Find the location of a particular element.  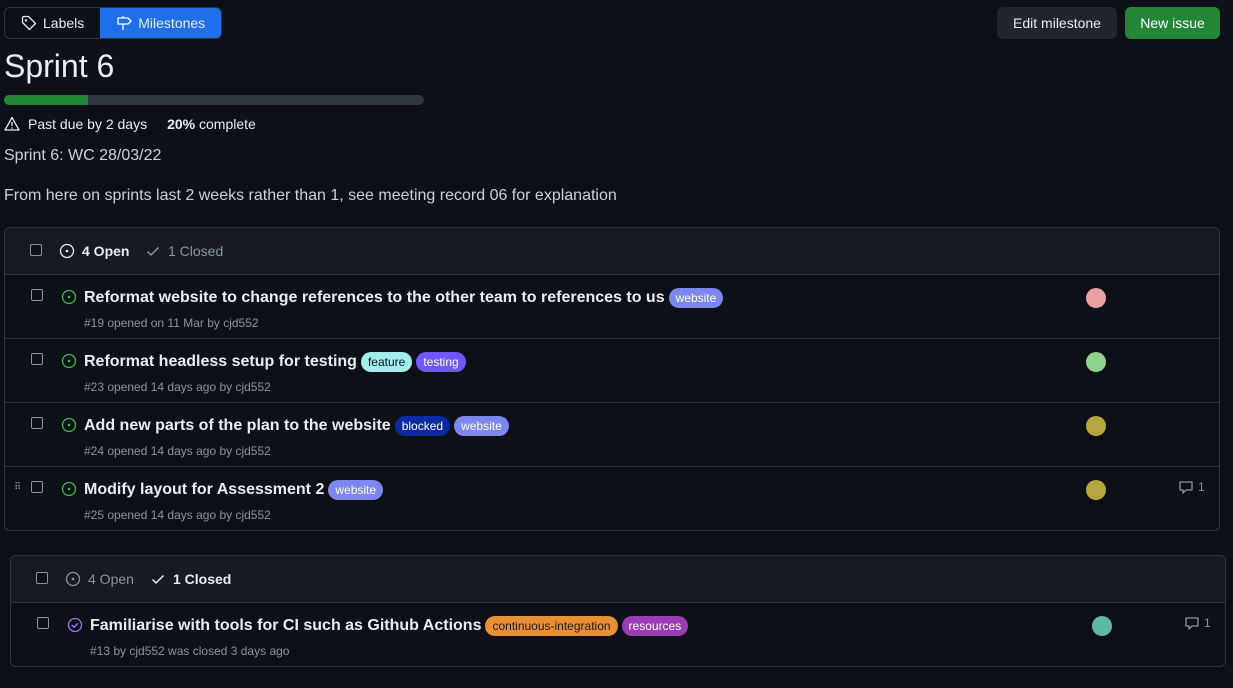

open-list-header: 4 Open 1 Closed is located at coordinates (612, 251).